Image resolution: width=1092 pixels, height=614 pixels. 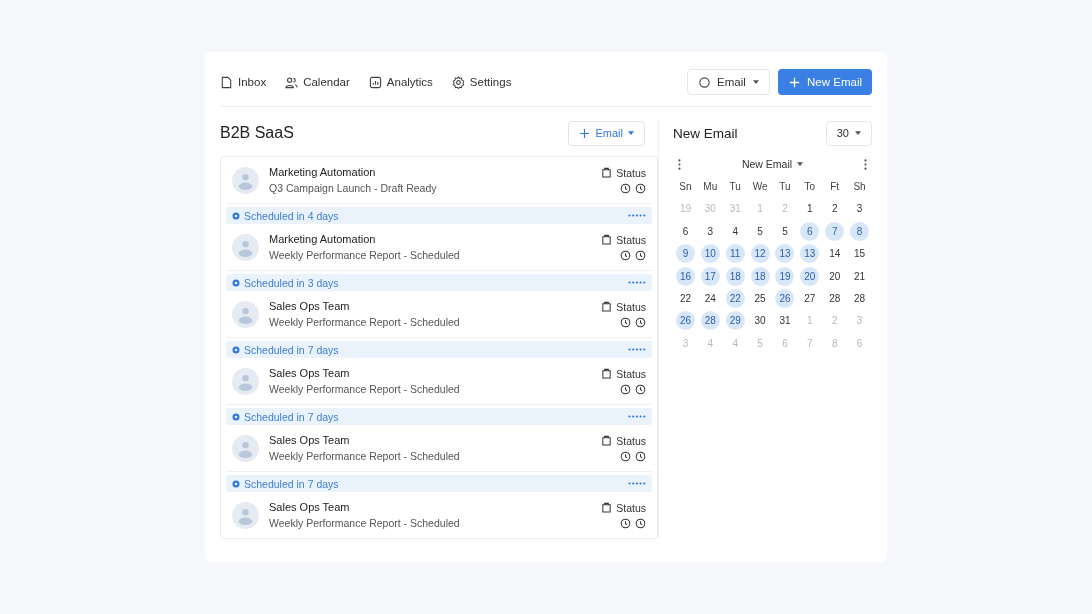 What do you see at coordinates (735, 254) in the screenshot?
I see `calendar-day: 11` at bounding box center [735, 254].